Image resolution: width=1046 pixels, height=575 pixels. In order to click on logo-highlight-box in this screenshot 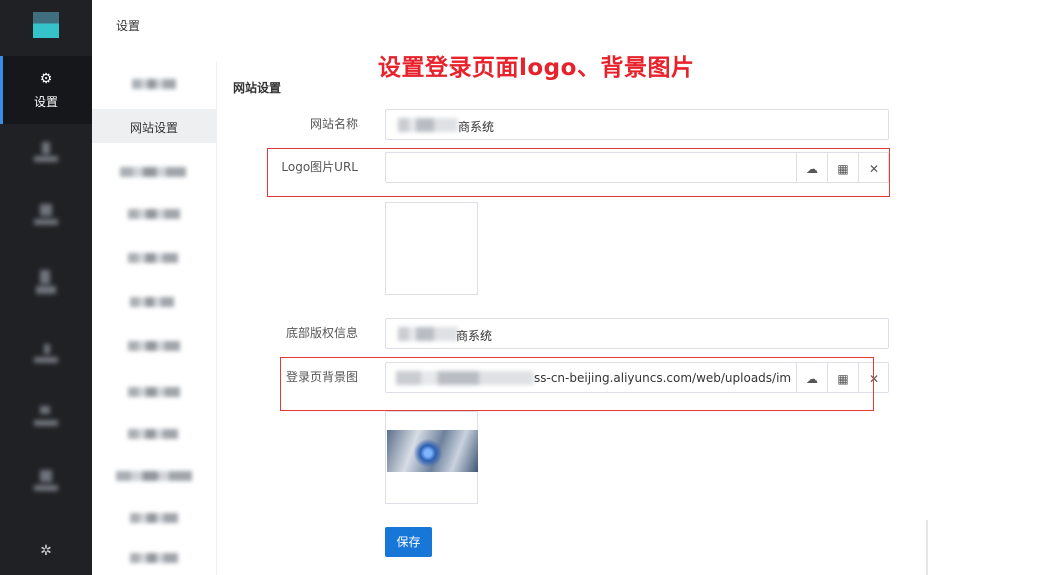, I will do `click(578, 172)`.